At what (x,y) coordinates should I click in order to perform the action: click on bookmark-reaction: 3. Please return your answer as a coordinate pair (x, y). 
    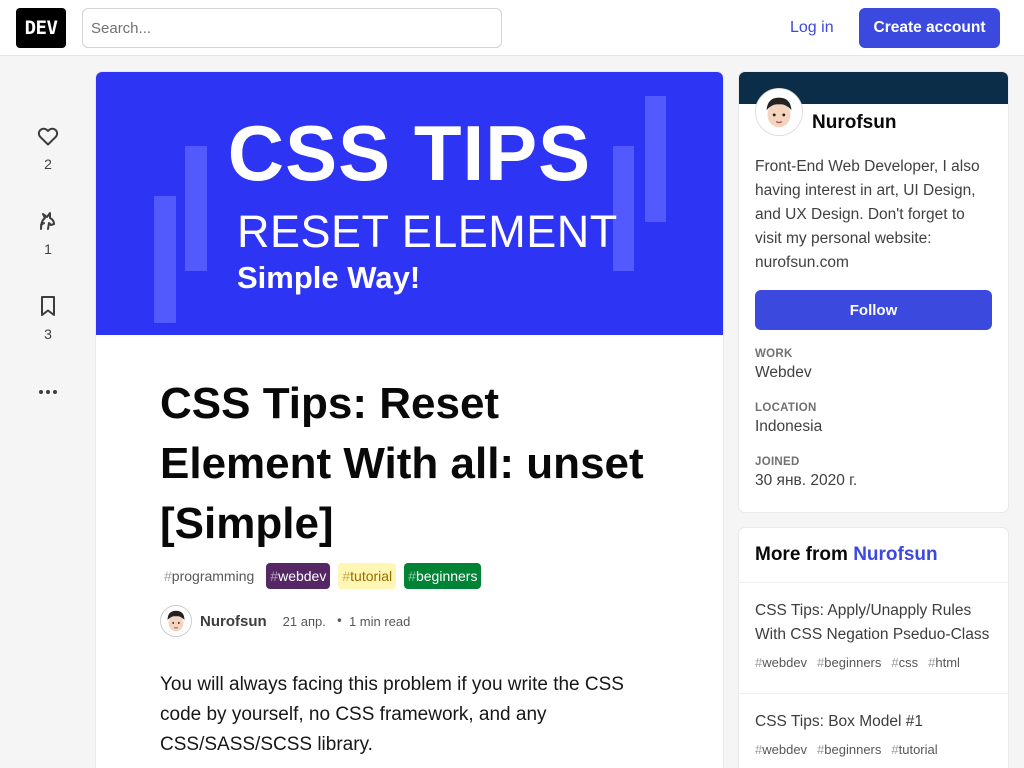
    Looking at the image, I should click on (48, 318).